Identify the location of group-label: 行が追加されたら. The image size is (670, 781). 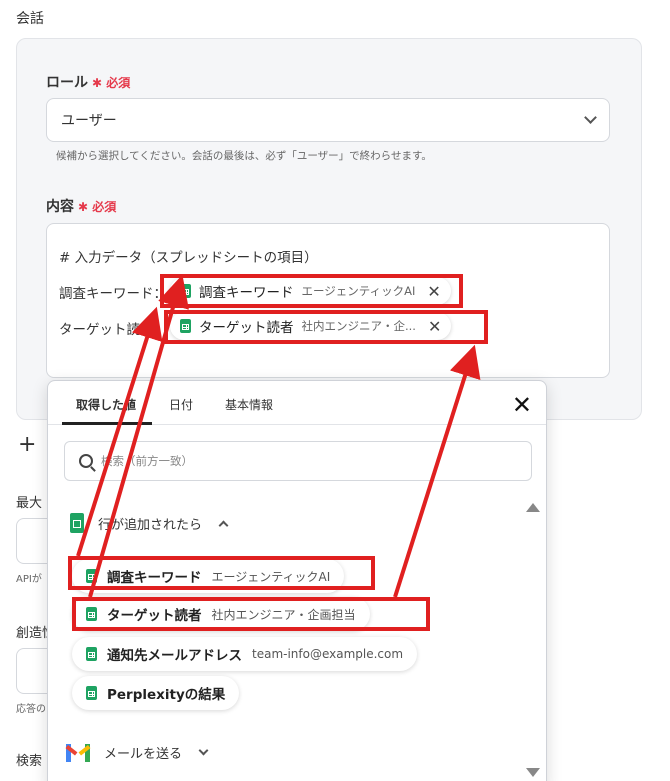
(150, 525).